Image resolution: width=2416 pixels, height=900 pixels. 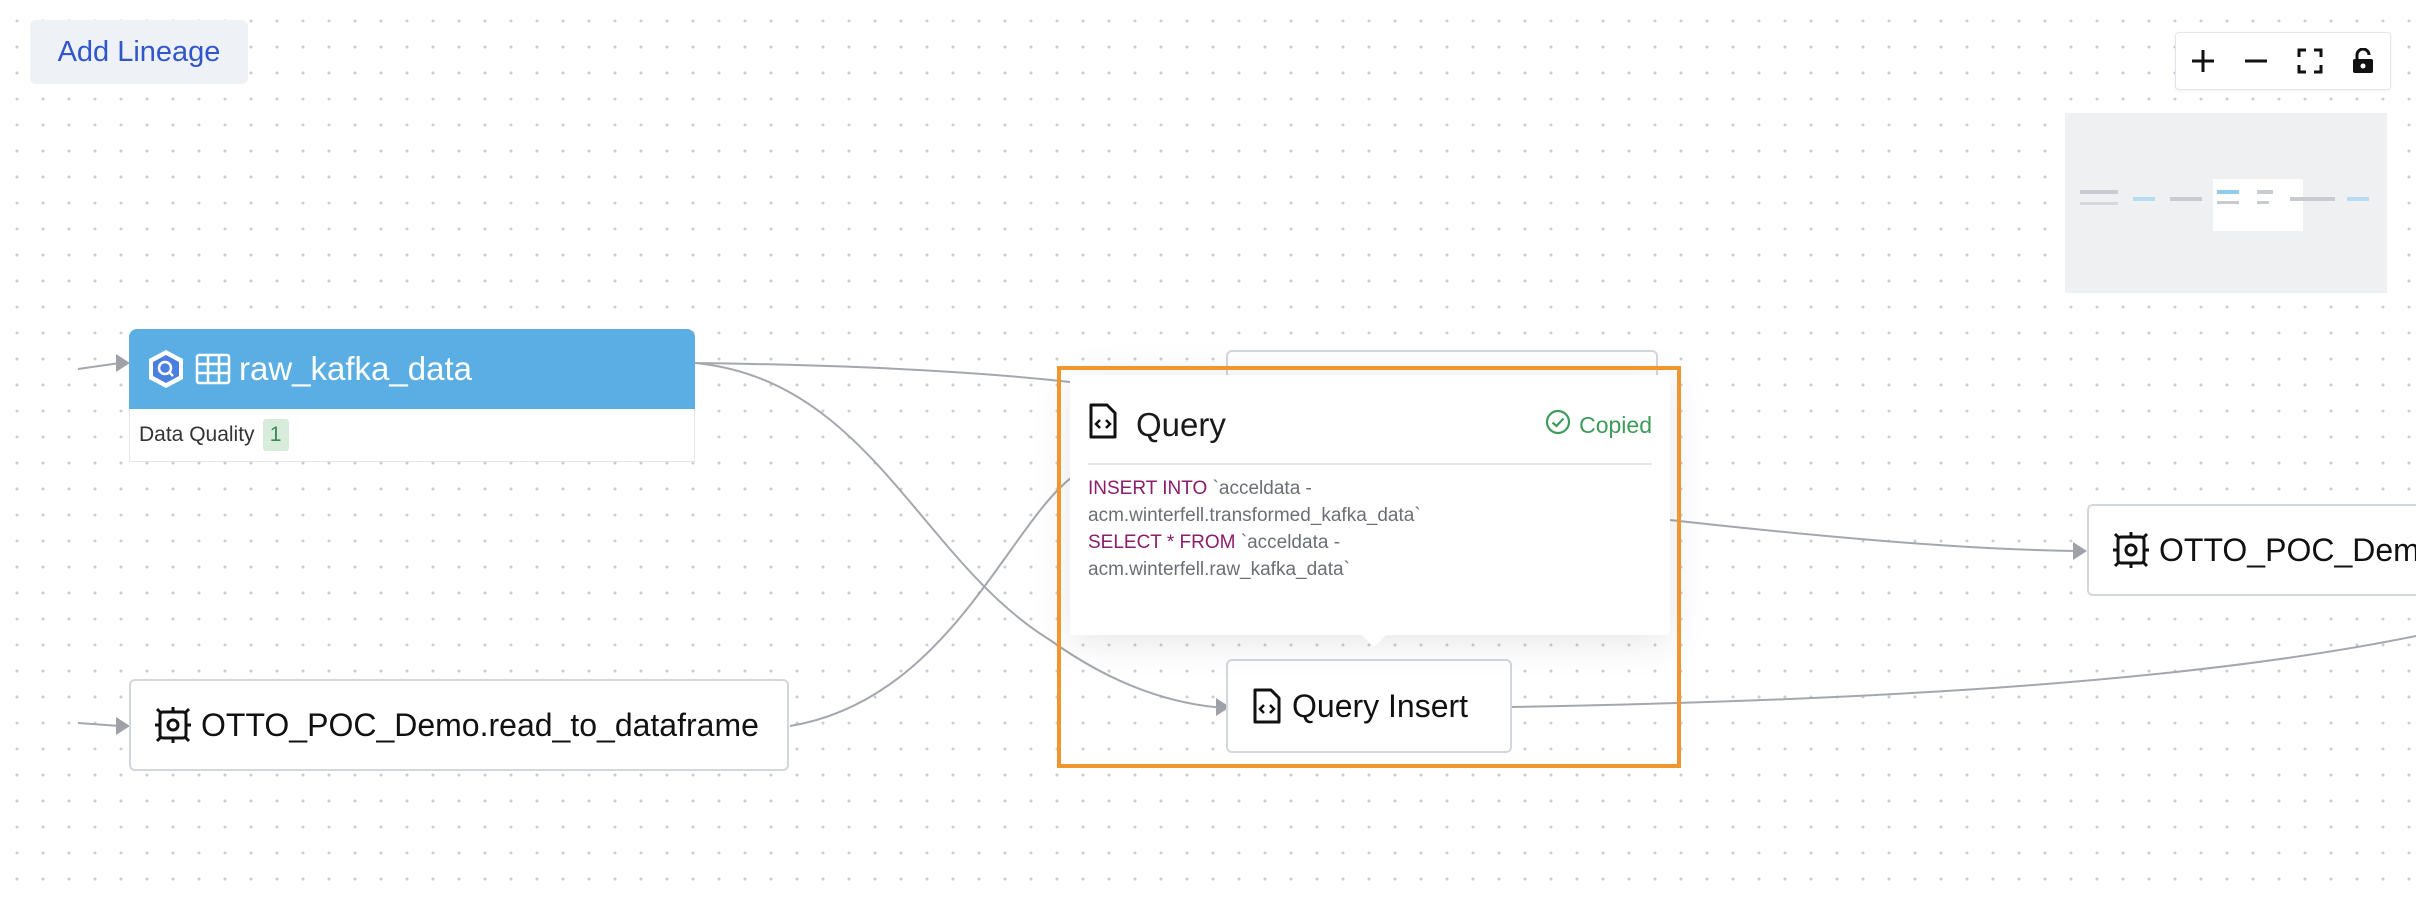 I want to click on raw-kafka-input-handle, so click(x=123, y=363).